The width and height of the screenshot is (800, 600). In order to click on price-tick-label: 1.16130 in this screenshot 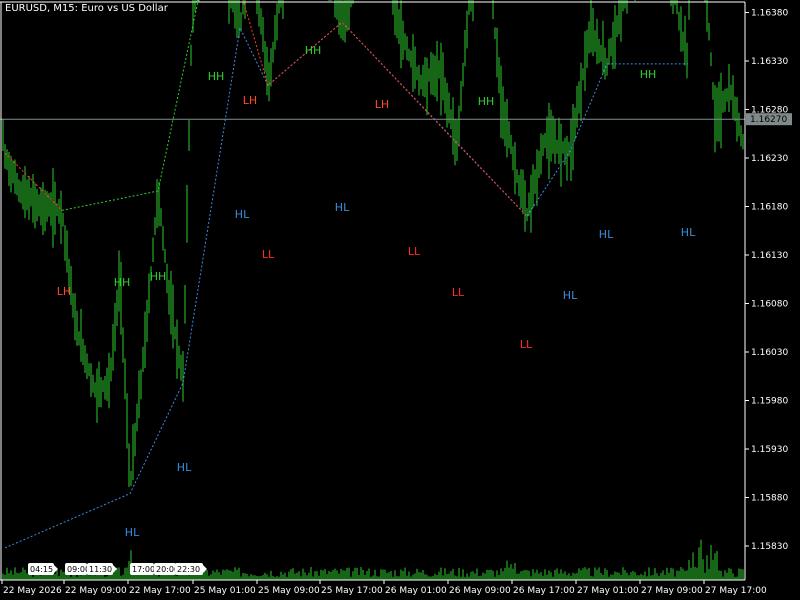, I will do `click(769, 256)`.